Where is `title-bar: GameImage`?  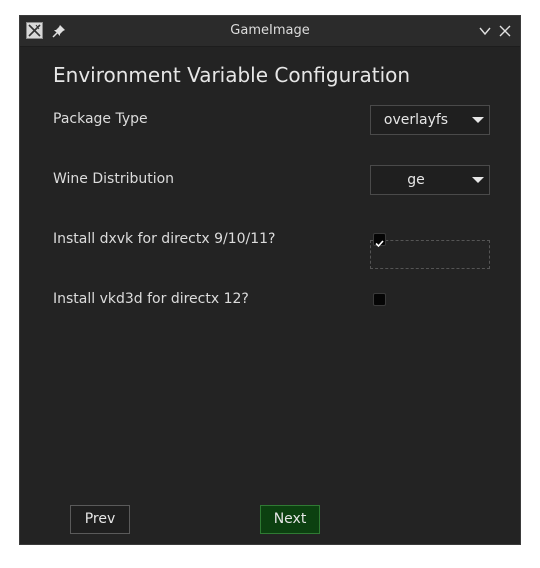
title-bar: GameImage is located at coordinates (270, 31).